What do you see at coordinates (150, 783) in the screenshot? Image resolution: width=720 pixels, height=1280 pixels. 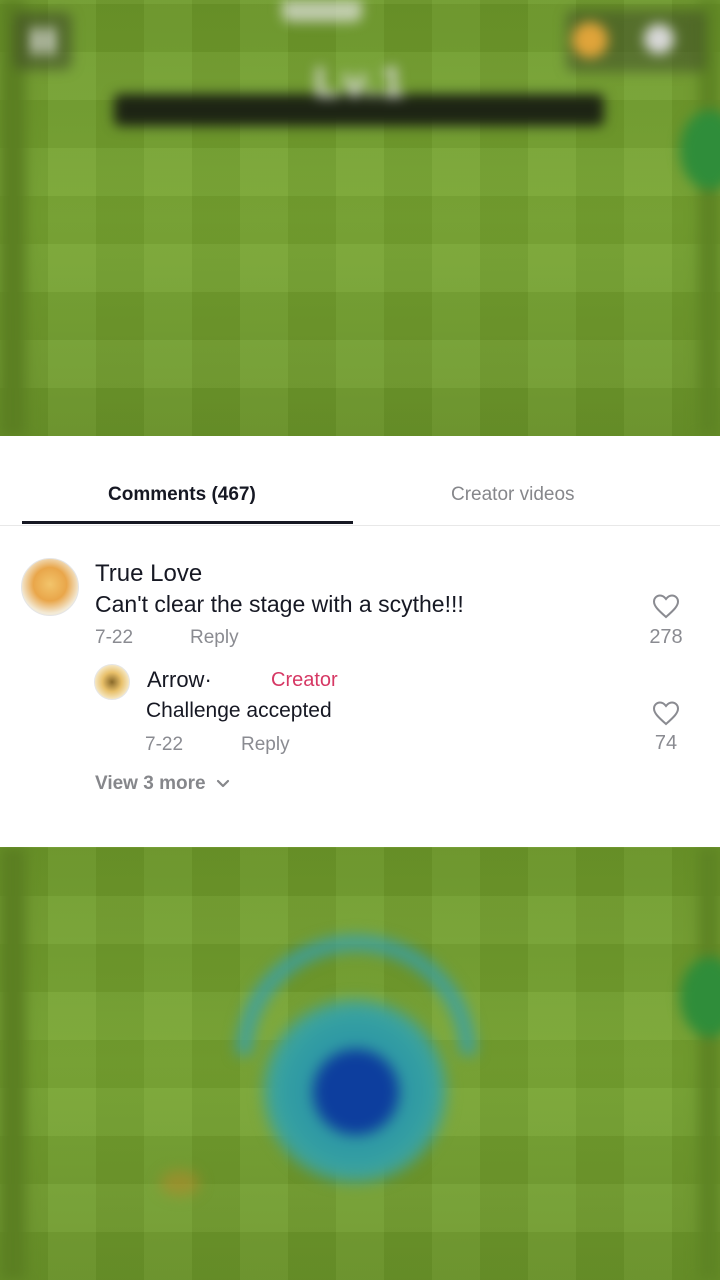 I see `view-more-label: View 3 more` at bounding box center [150, 783].